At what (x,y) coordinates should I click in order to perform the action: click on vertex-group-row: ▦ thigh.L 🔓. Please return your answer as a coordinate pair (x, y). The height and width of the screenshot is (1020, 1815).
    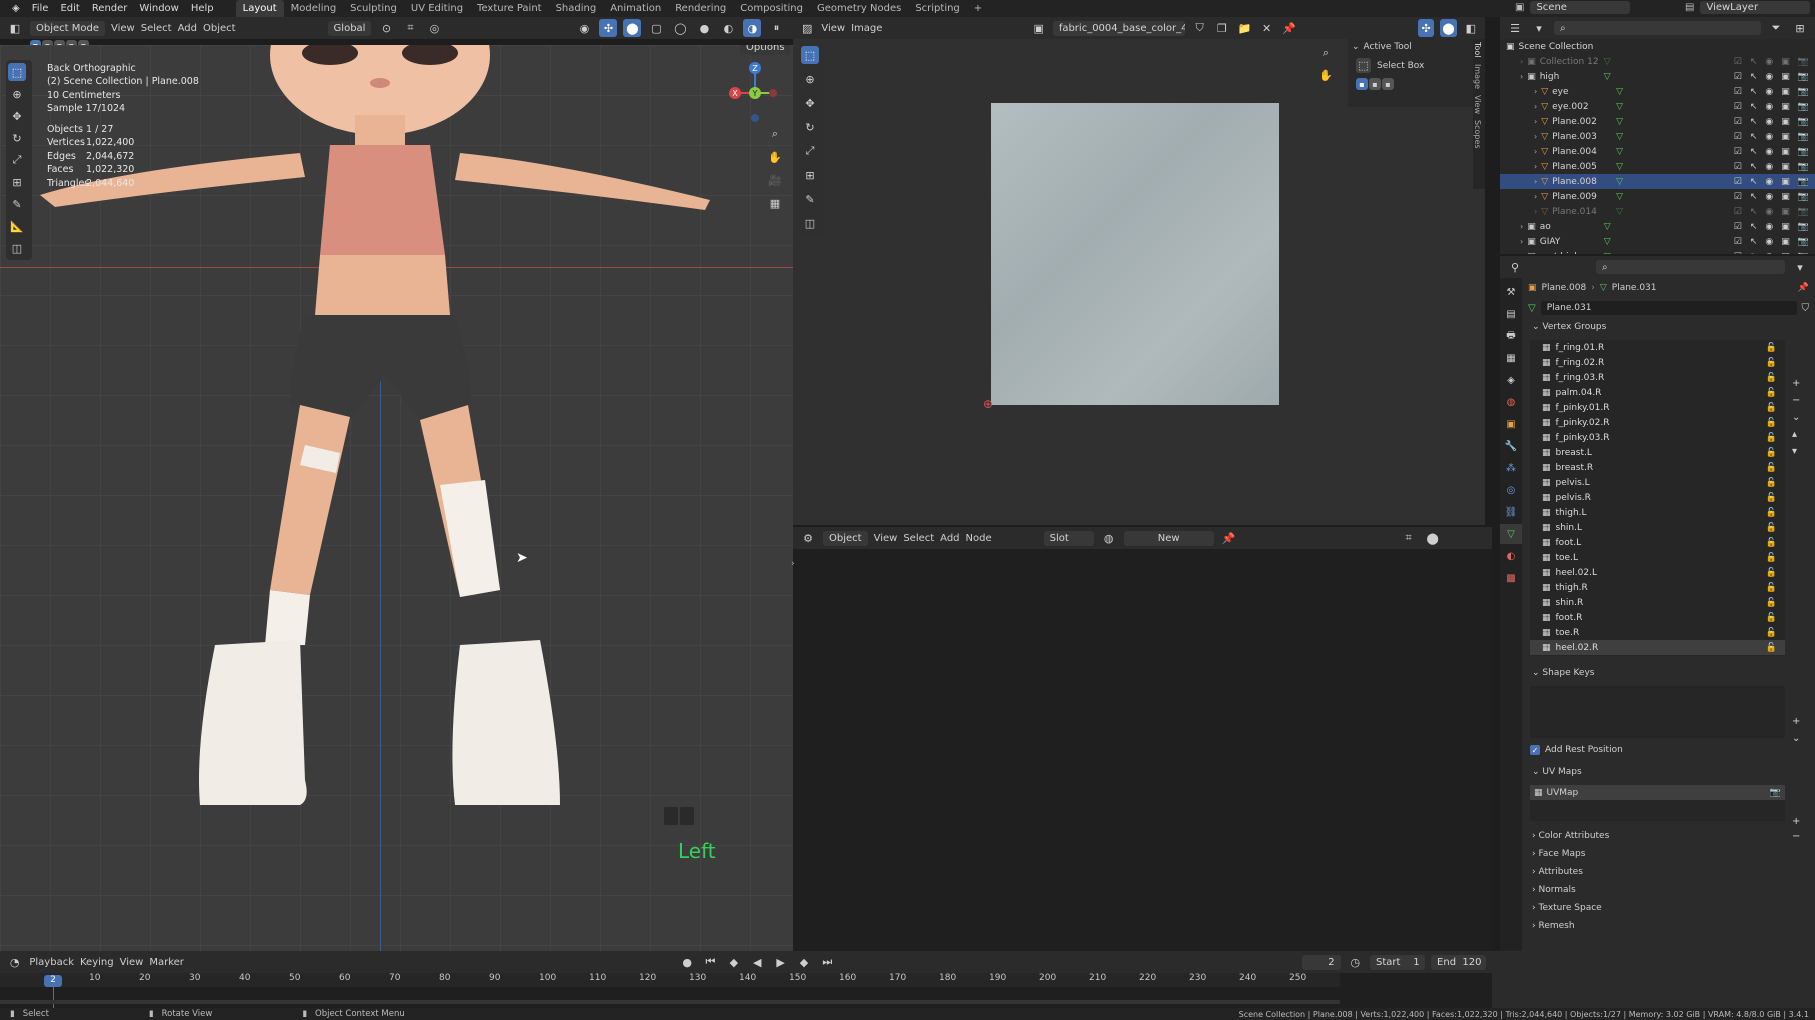
    Looking at the image, I should click on (1657, 512).